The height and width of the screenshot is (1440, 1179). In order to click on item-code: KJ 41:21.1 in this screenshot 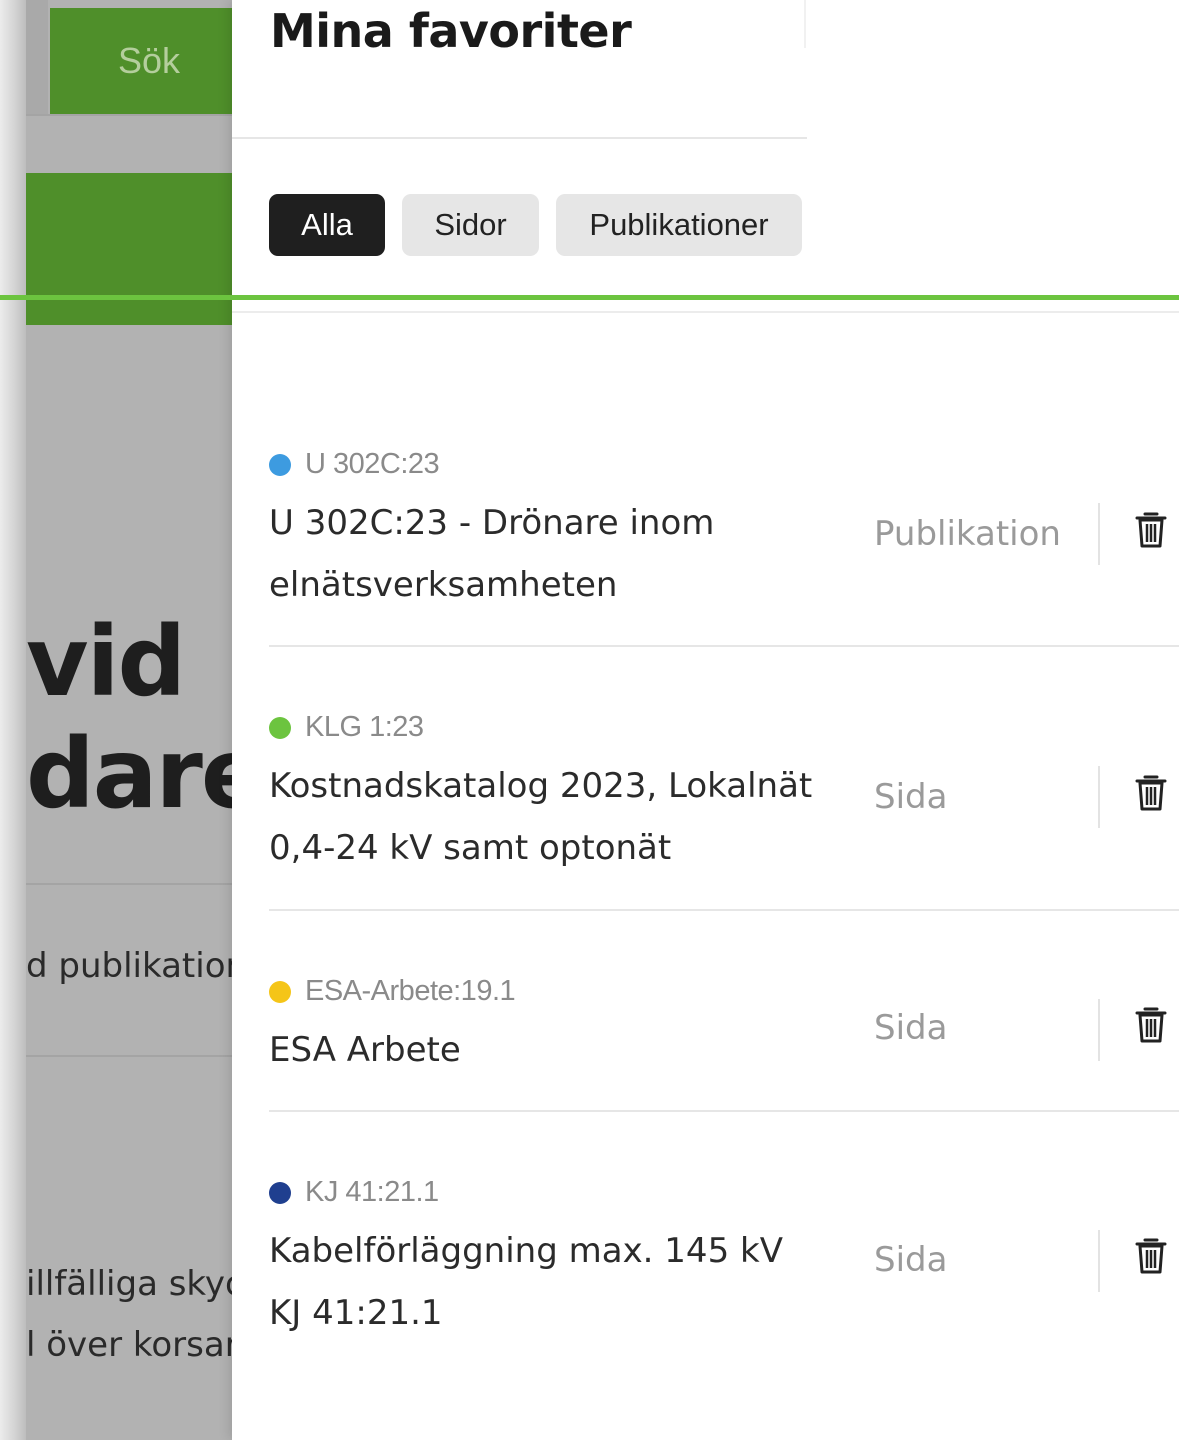, I will do `click(354, 1192)`.